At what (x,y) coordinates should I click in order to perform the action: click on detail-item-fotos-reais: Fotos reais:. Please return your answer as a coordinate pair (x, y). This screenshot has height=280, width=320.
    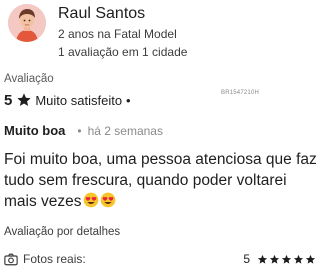
    Looking at the image, I should click on (45, 259).